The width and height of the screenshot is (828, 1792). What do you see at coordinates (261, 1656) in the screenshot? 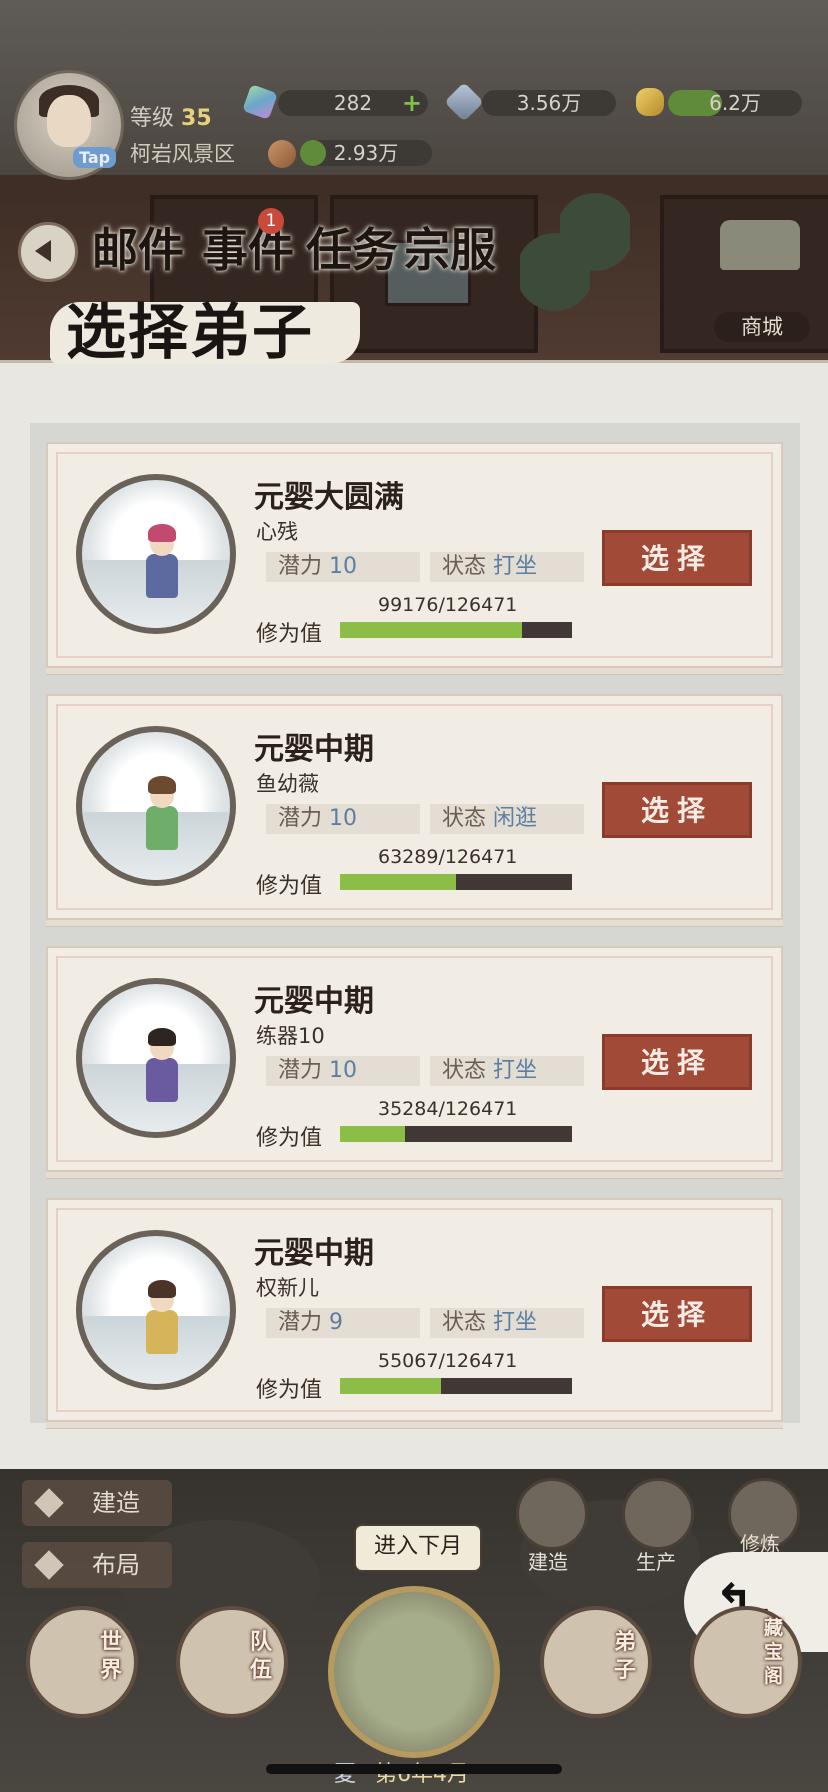
I see `team-label: 队伍` at bounding box center [261, 1656].